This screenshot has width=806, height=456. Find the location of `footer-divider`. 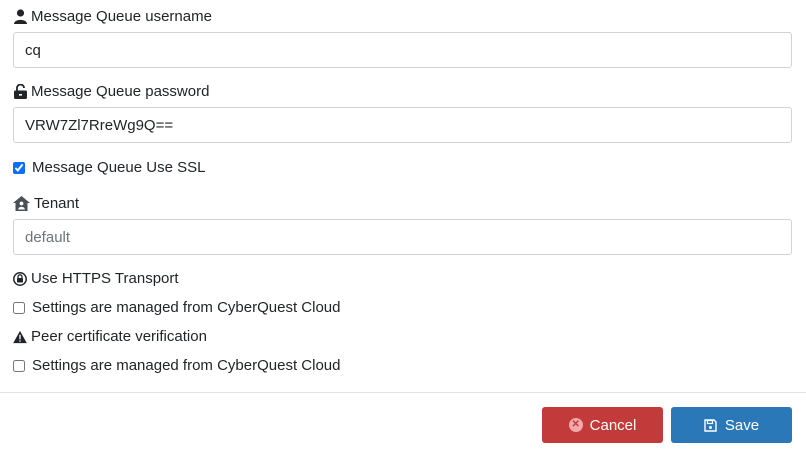

footer-divider is located at coordinates (403, 392).